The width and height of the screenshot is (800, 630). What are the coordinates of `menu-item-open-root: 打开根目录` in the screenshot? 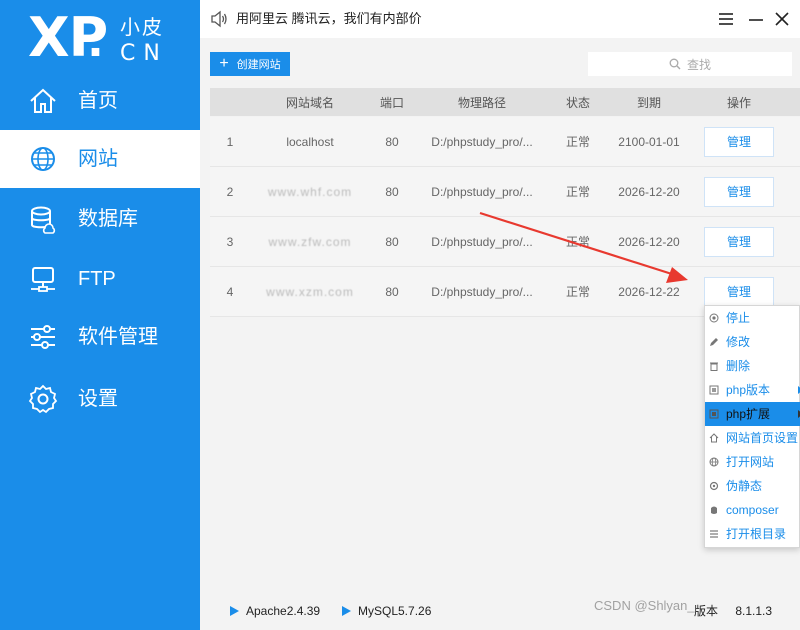 It's located at (752, 534).